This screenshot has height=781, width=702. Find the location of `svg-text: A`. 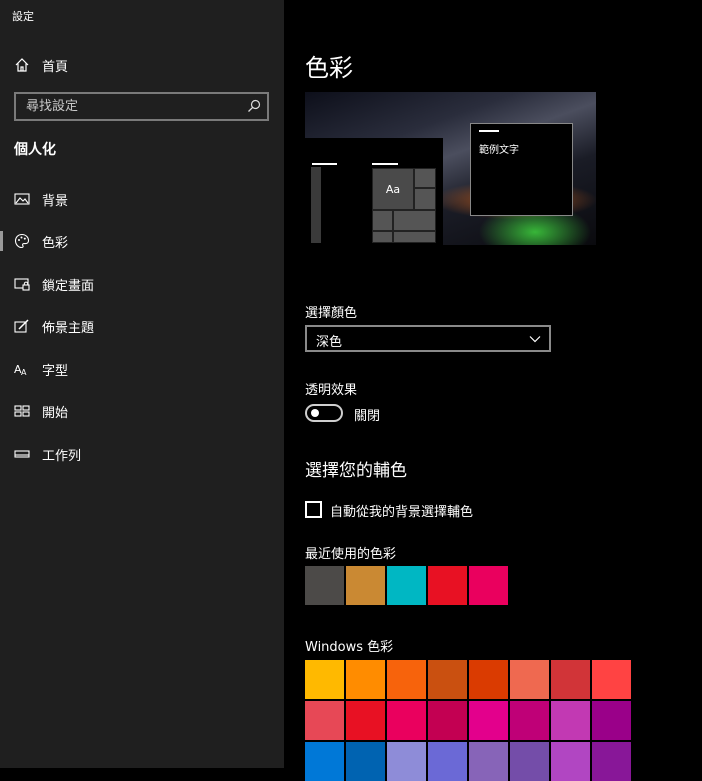

svg-text: A is located at coordinates (24, 372).